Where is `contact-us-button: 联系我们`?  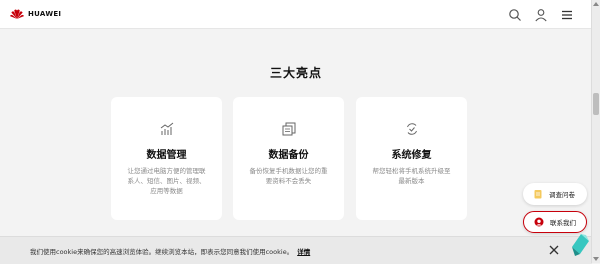 contact-us-button: 联系我们 is located at coordinates (555, 222).